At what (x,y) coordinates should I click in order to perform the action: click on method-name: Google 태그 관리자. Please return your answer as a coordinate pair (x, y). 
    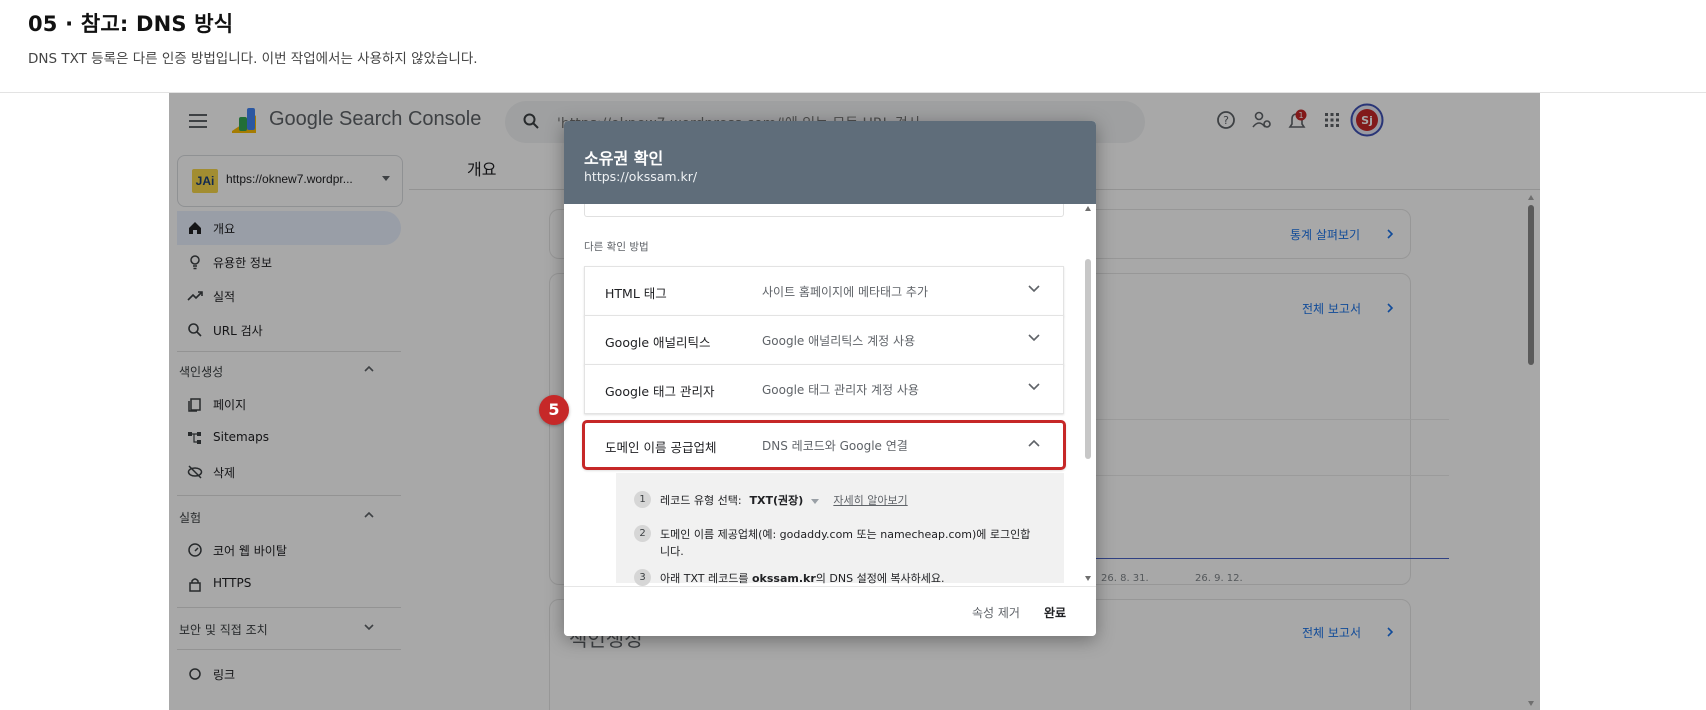
    Looking at the image, I should click on (660, 391).